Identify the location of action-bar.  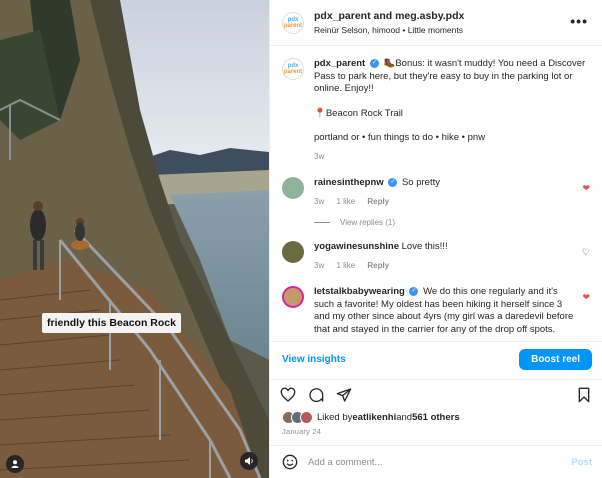
(436, 394).